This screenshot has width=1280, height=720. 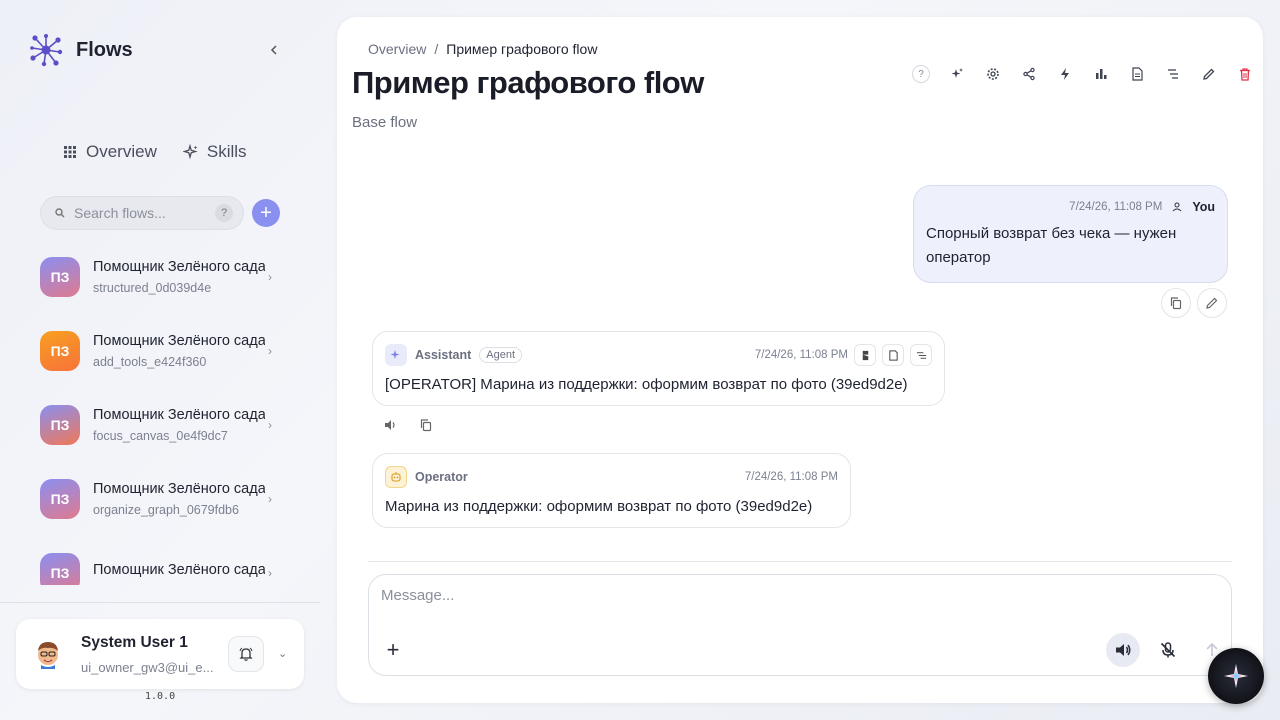 What do you see at coordinates (109, 152) in the screenshot?
I see `nav-overview: Overview` at bounding box center [109, 152].